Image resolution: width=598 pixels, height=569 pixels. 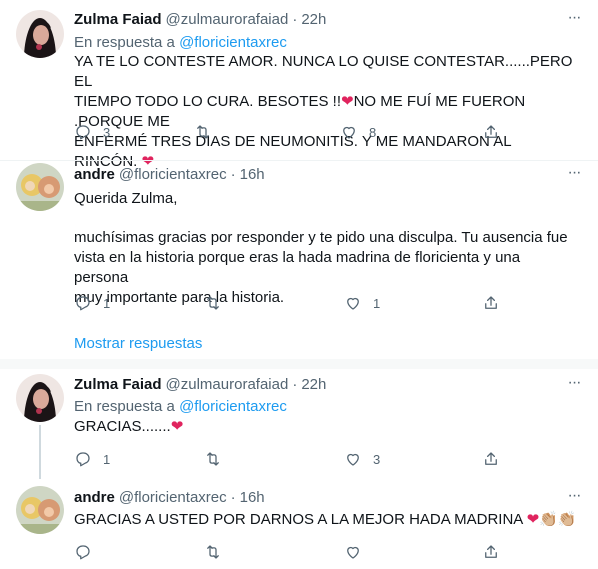 What do you see at coordinates (126, 198) in the screenshot?
I see `text-line: Querida Zulma,` at bounding box center [126, 198].